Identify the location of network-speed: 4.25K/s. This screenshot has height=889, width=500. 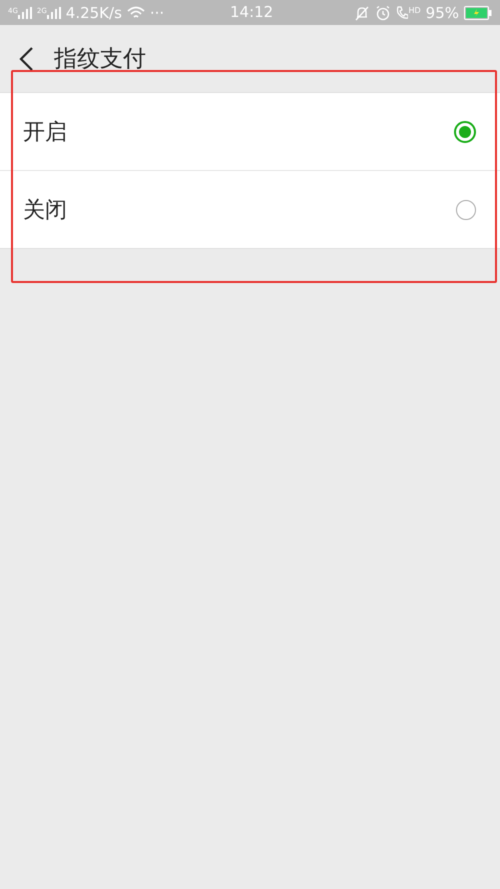
(94, 13).